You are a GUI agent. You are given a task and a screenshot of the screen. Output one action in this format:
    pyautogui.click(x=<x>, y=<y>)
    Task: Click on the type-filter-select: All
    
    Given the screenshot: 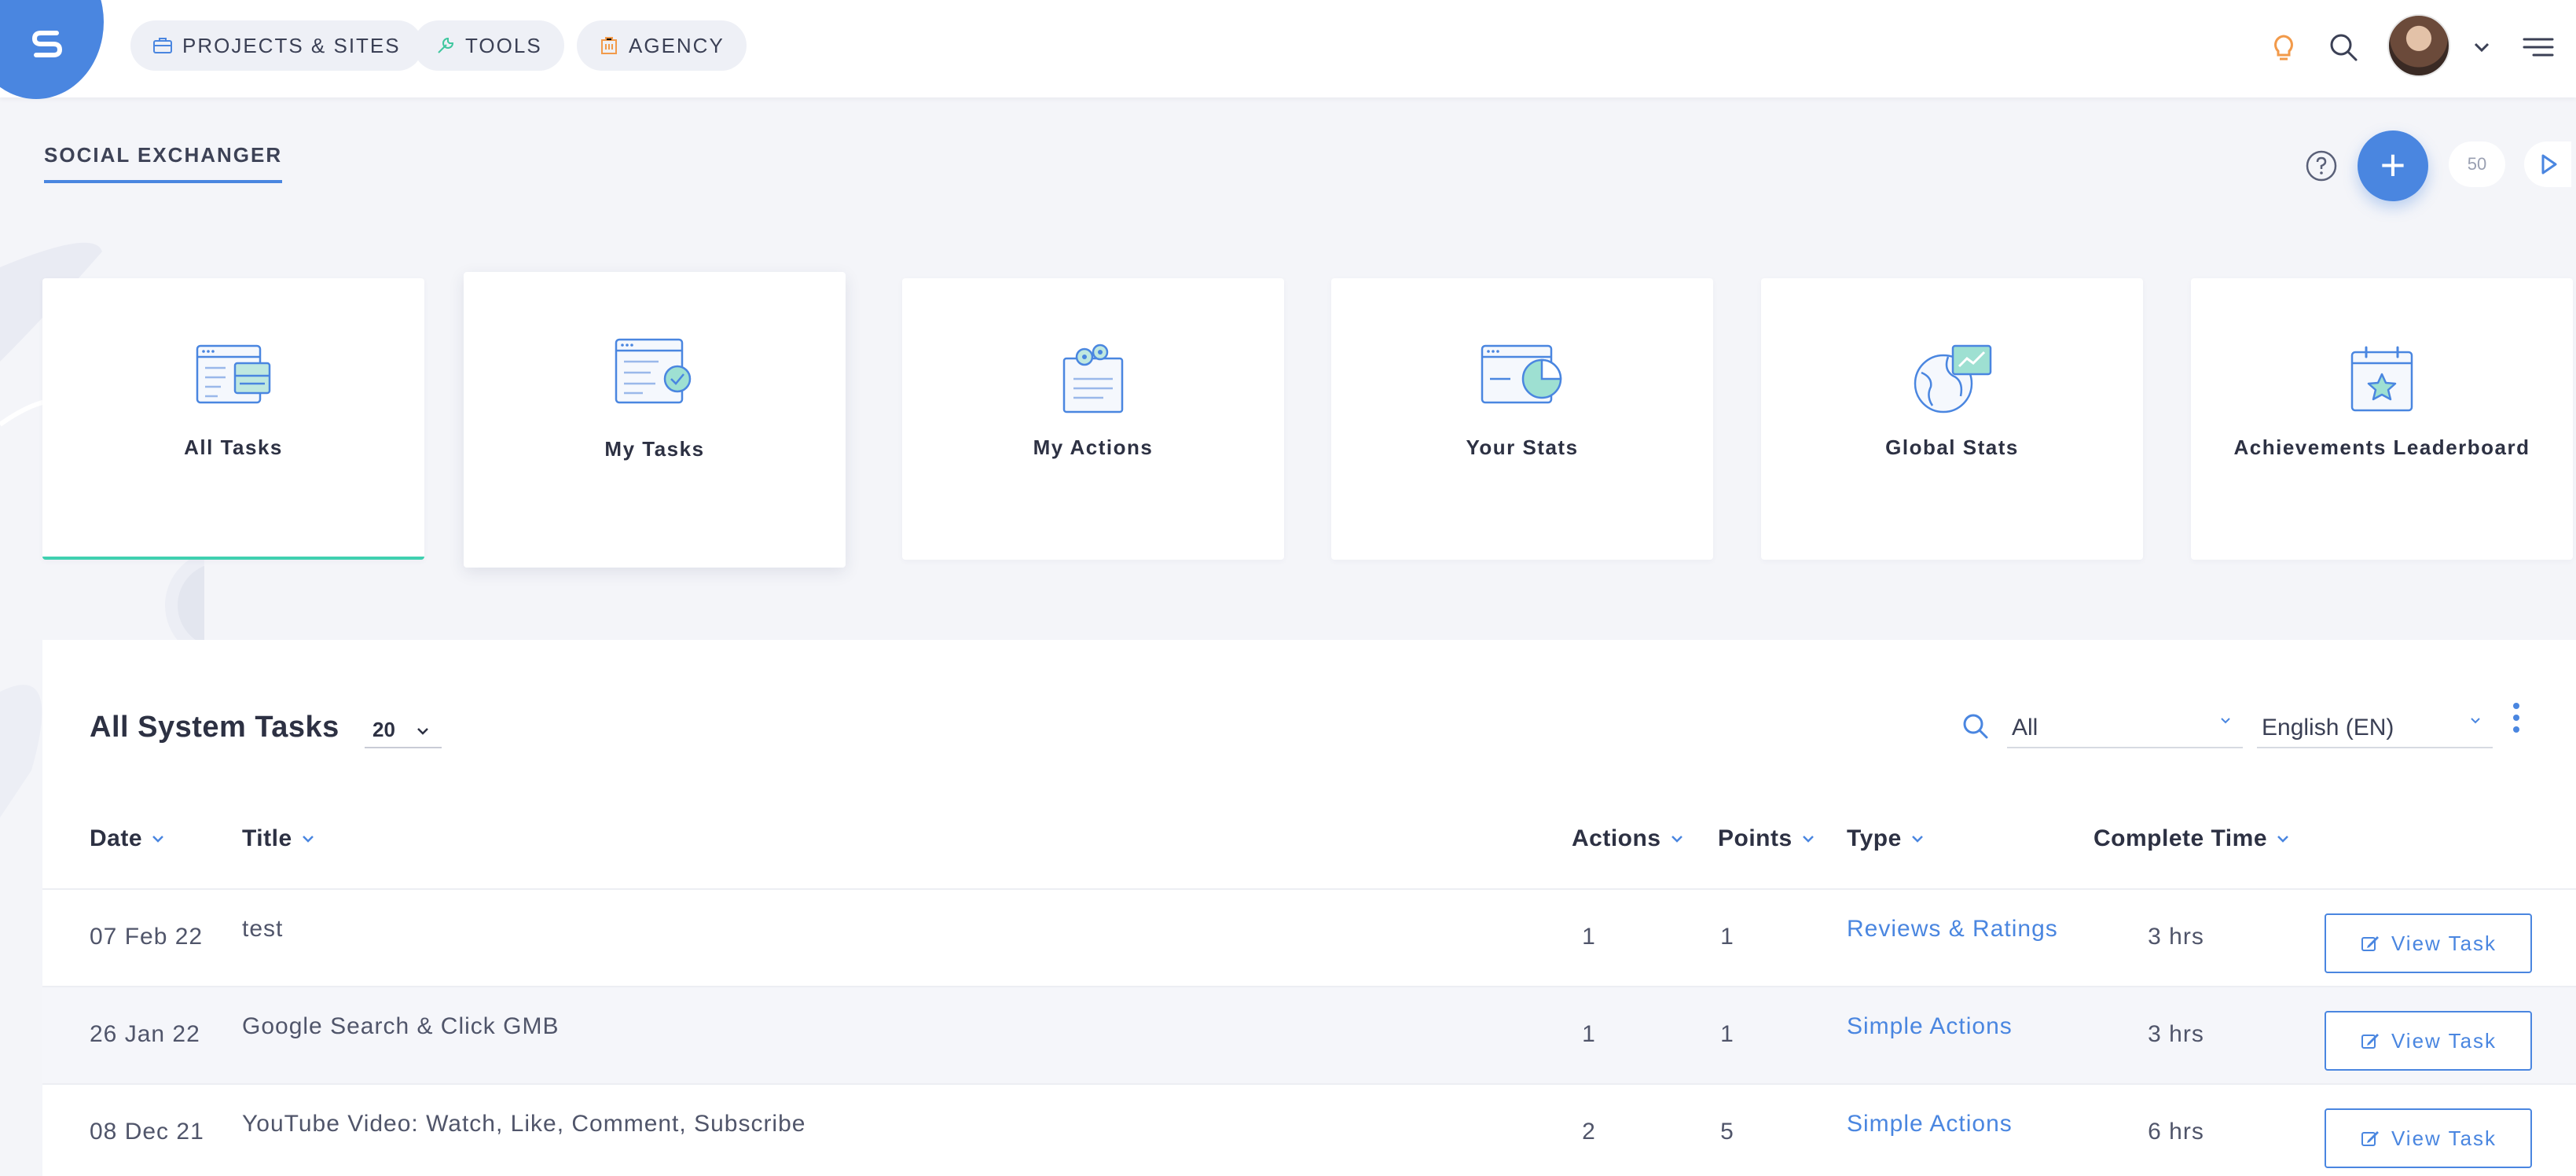 What is the action you would take?
    pyautogui.click(x=2125, y=727)
    